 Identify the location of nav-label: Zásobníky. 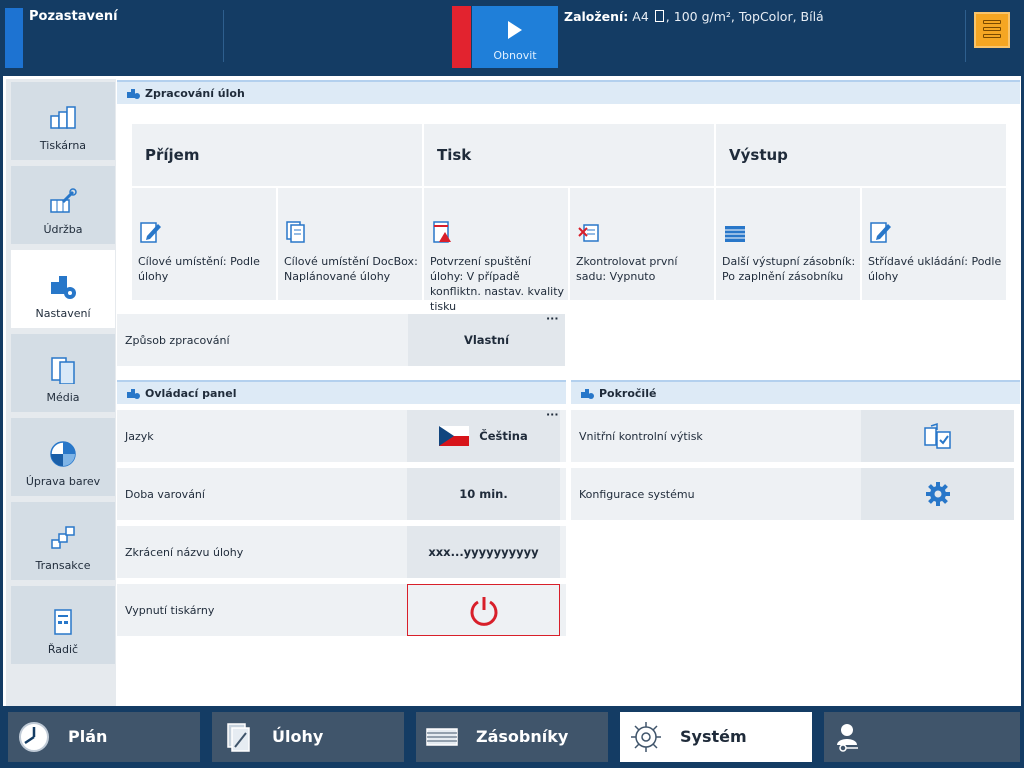
(522, 736).